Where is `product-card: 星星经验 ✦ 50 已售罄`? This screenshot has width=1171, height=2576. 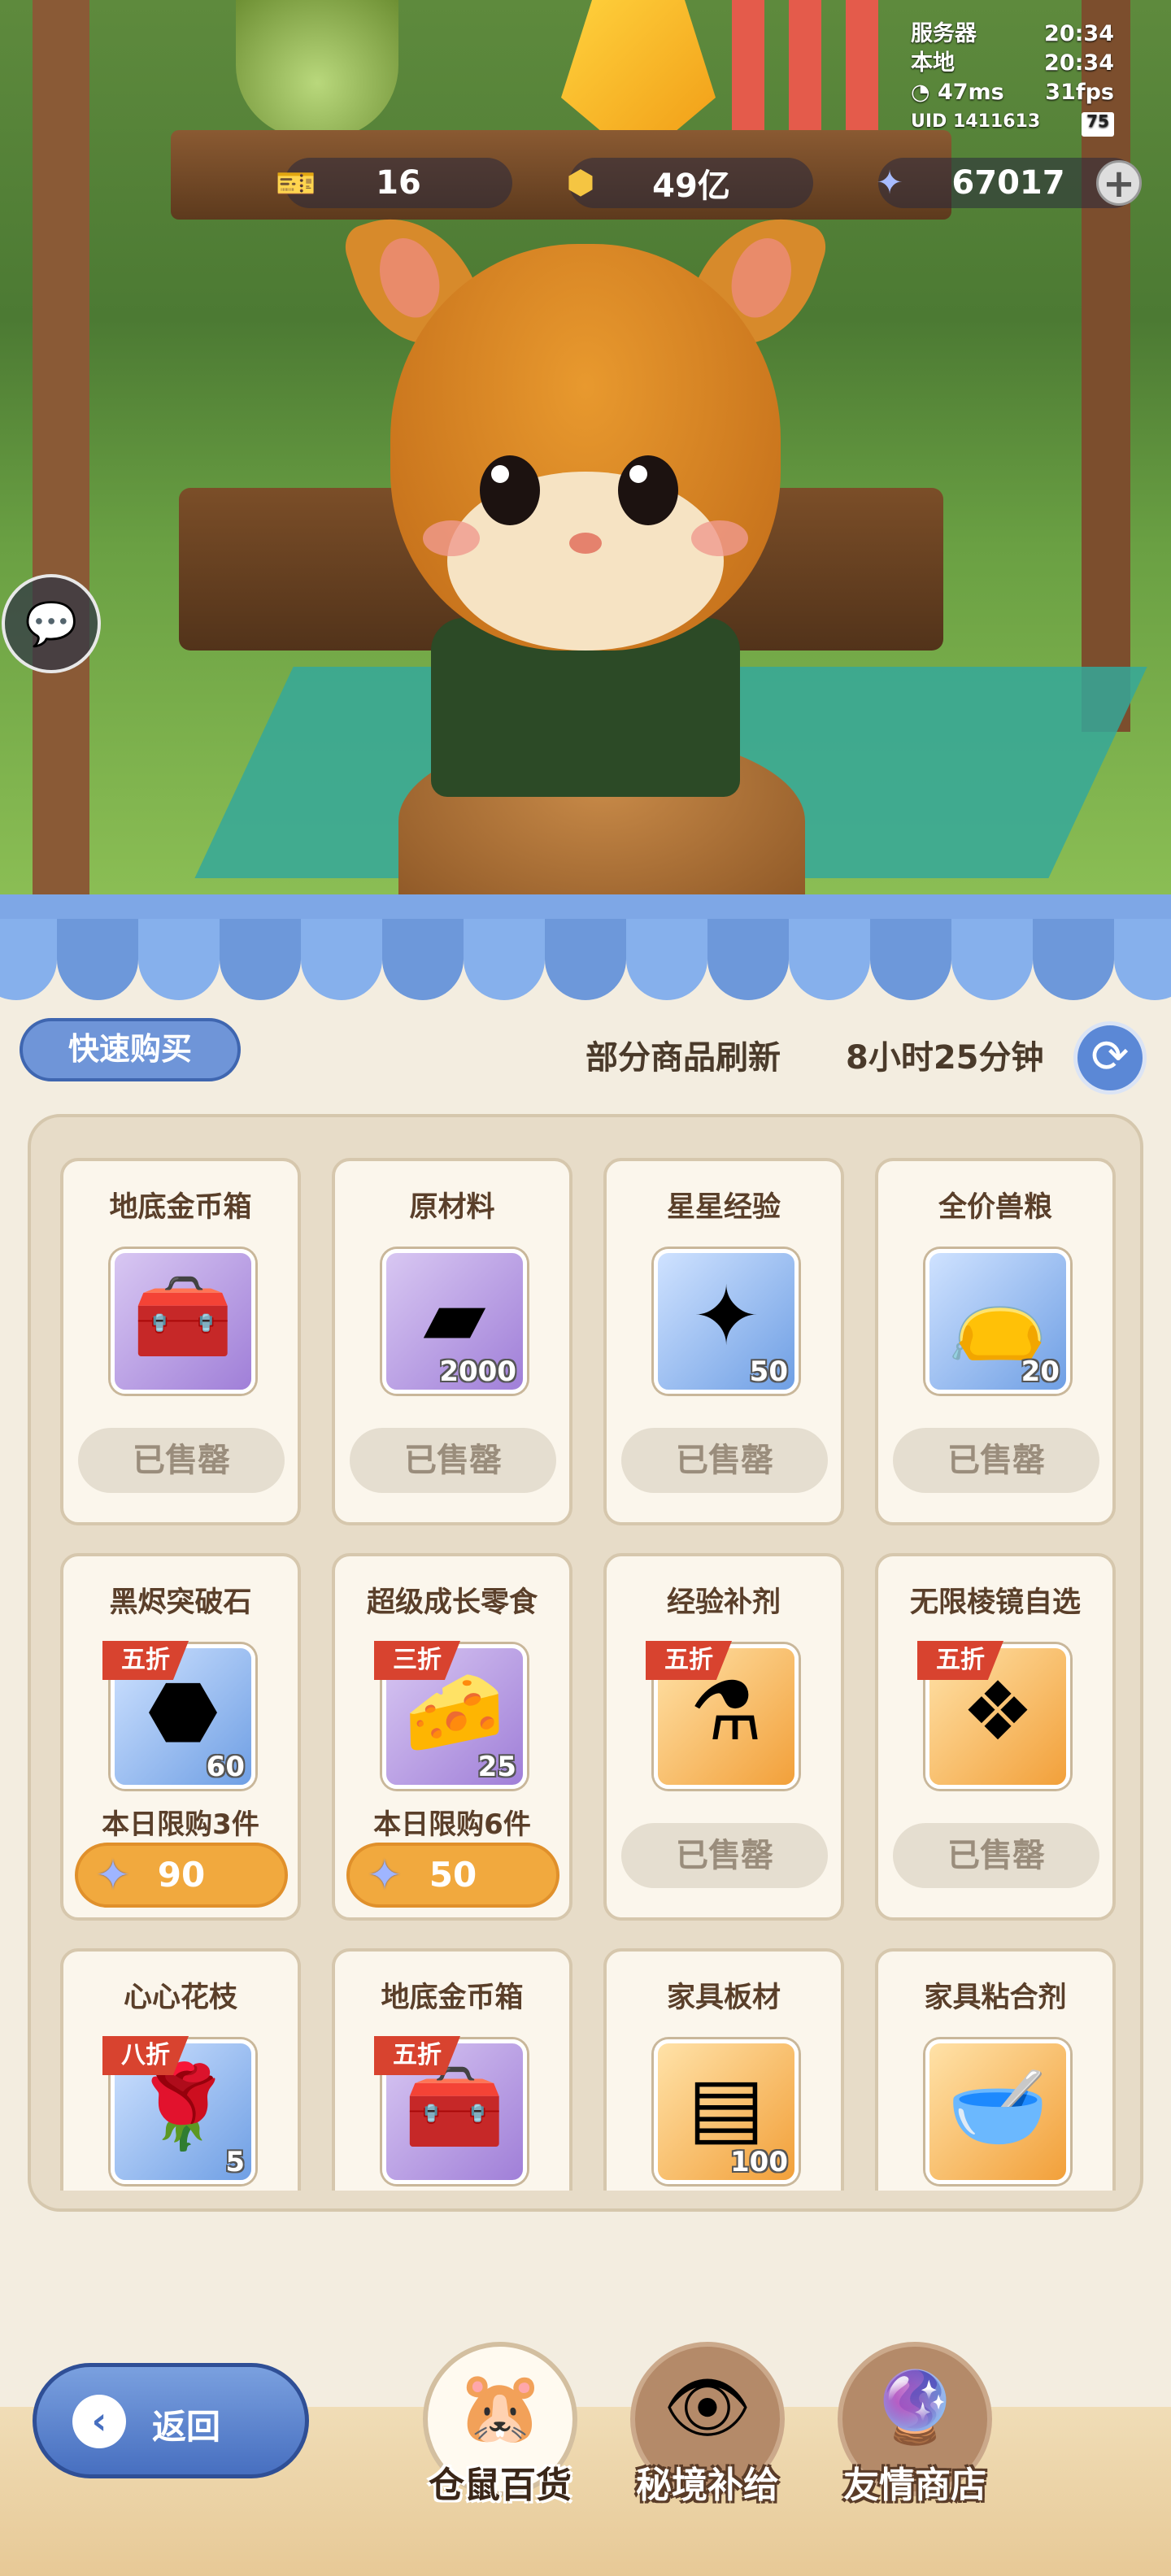
product-card: 星星经验 ✦ 50 已售罄 is located at coordinates (723, 1342).